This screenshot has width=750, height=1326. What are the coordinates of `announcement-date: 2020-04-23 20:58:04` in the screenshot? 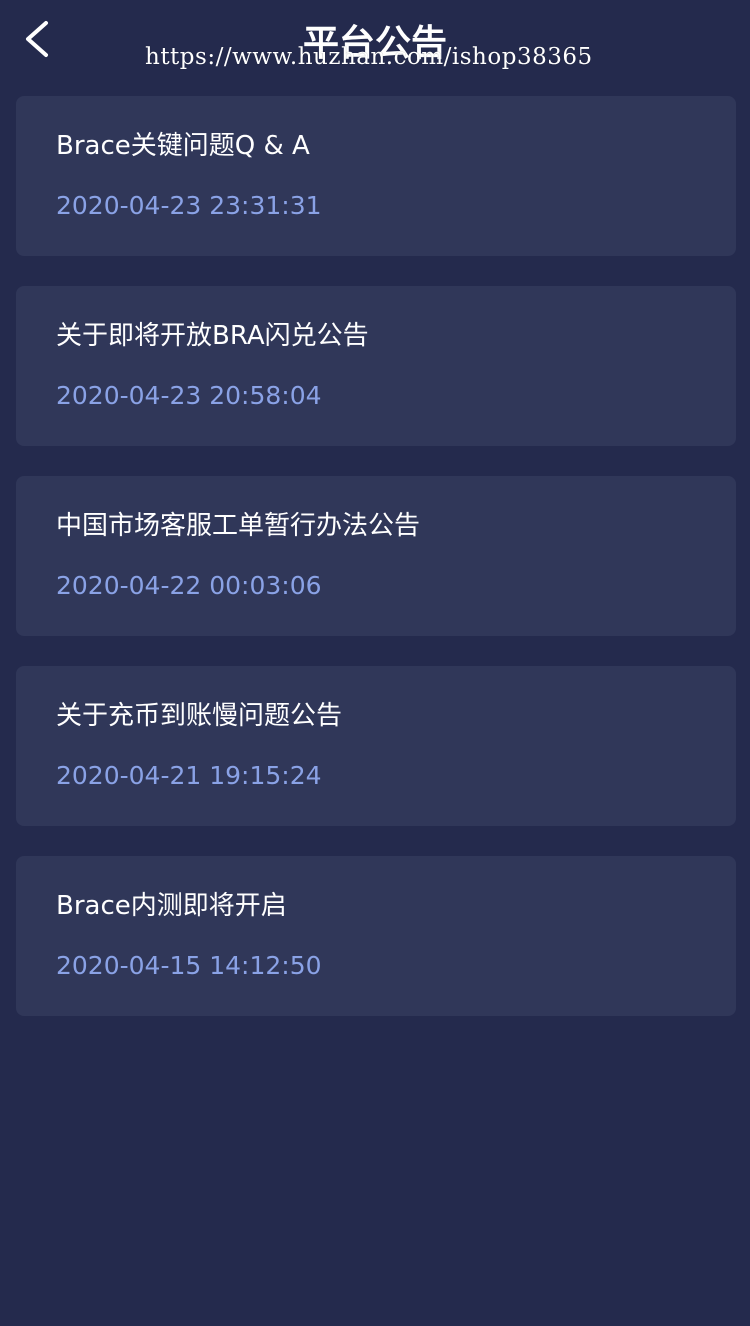 It's located at (189, 395).